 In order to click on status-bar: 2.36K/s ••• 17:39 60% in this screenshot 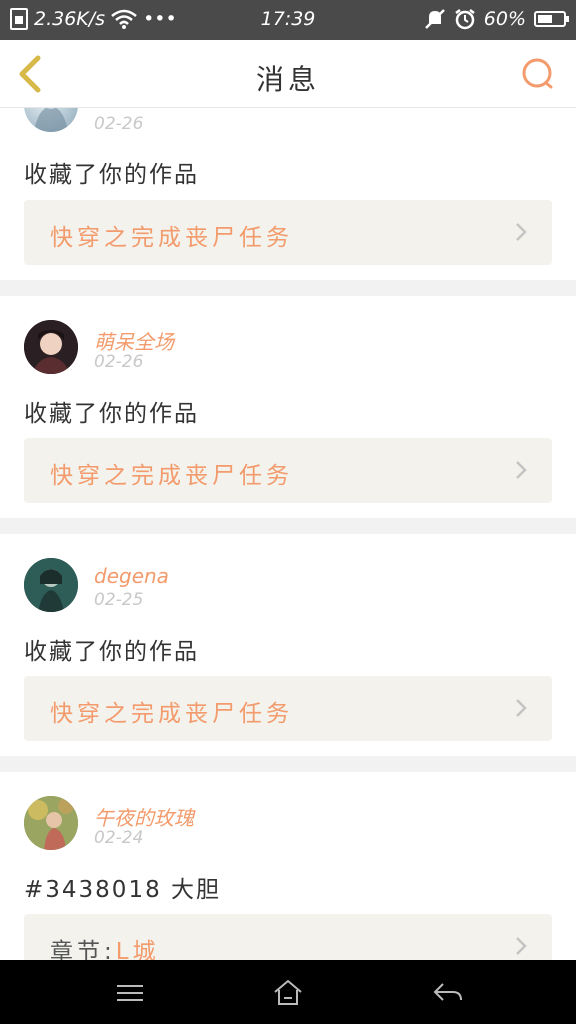, I will do `click(288, 20)`.